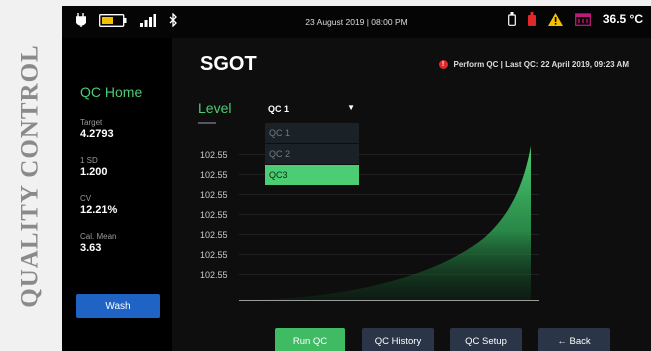  I want to click on waste-bottle-icon, so click(531, 19).